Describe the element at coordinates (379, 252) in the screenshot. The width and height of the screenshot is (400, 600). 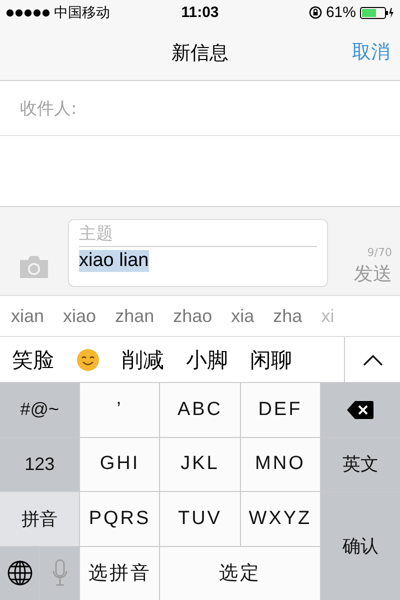
I see `character-counter: 9/70` at that location.